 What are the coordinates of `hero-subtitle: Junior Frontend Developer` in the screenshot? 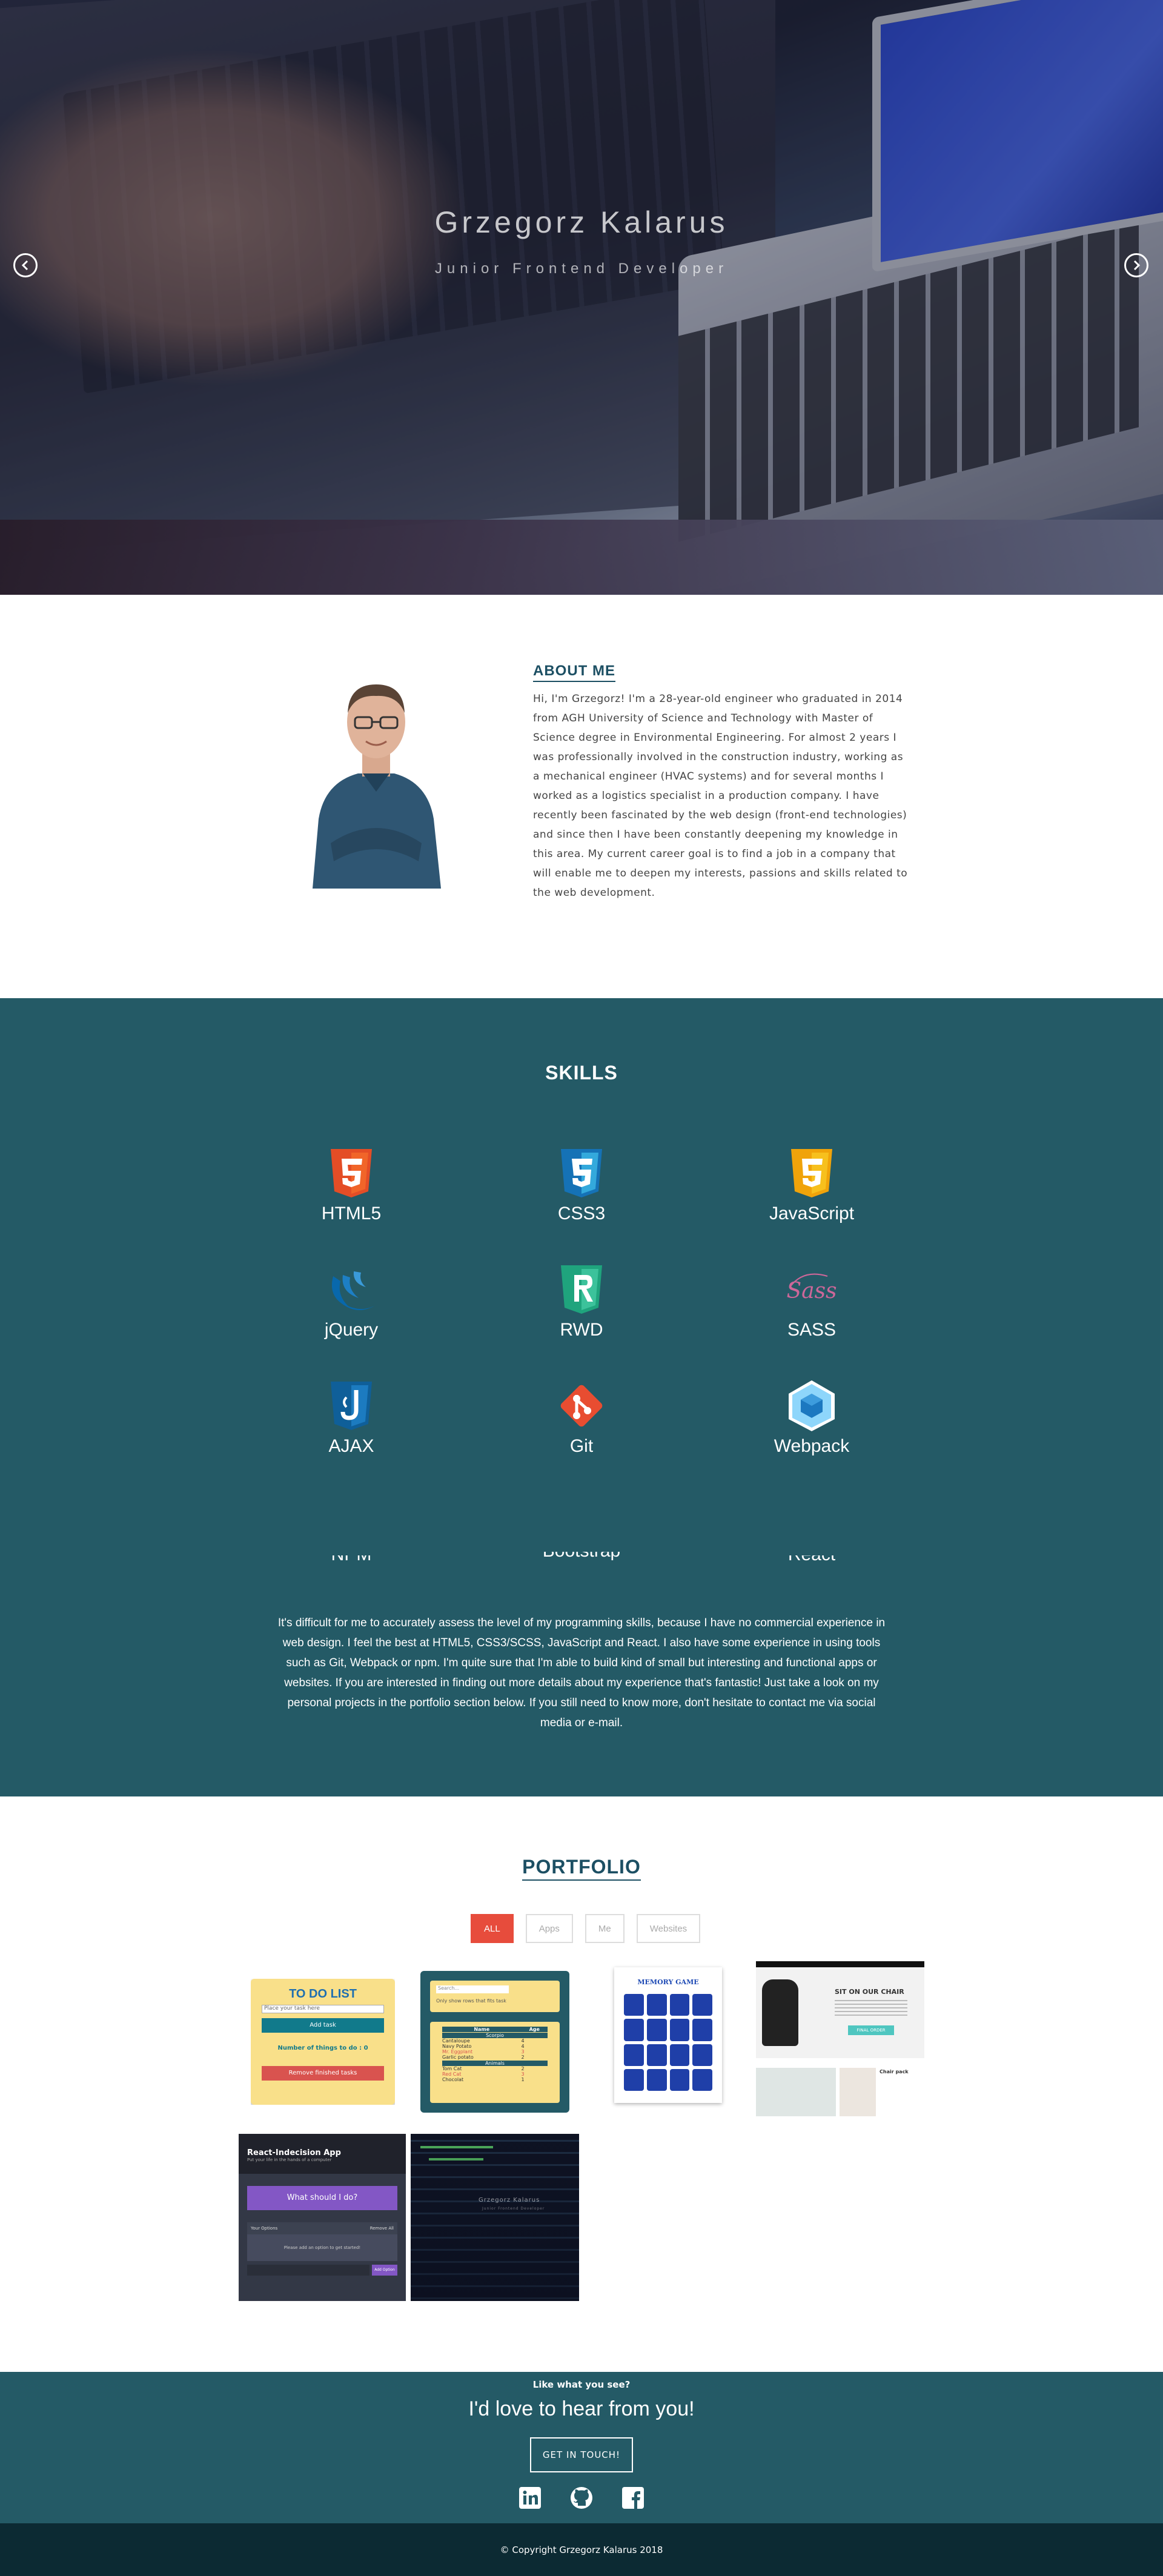 It's located at (581, 268).